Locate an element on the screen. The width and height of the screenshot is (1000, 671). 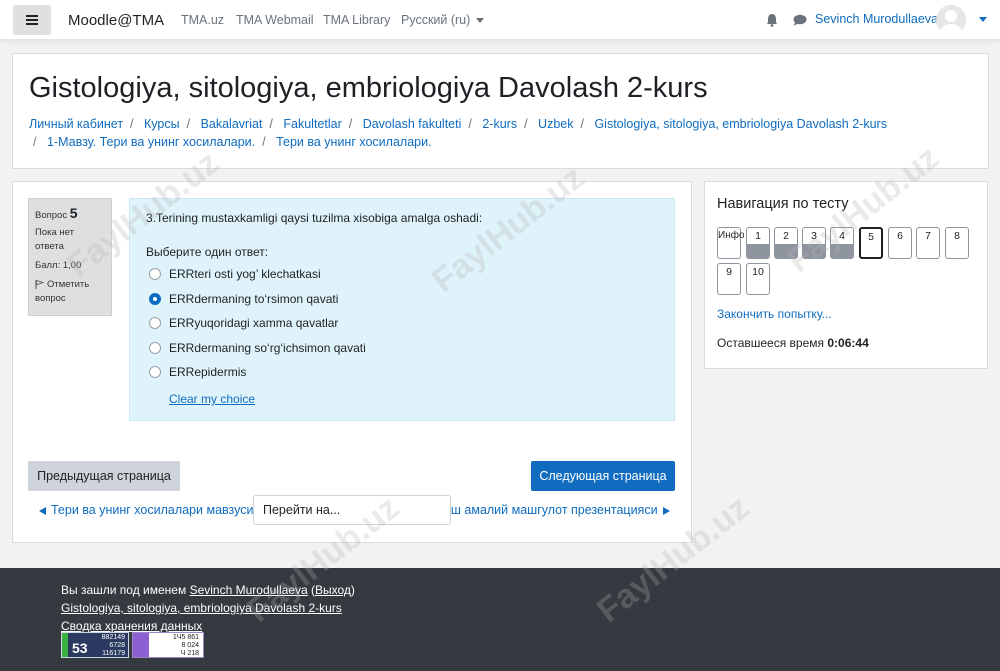
question-grade: Балл: 1,00 is located at coordinates (58, 265).